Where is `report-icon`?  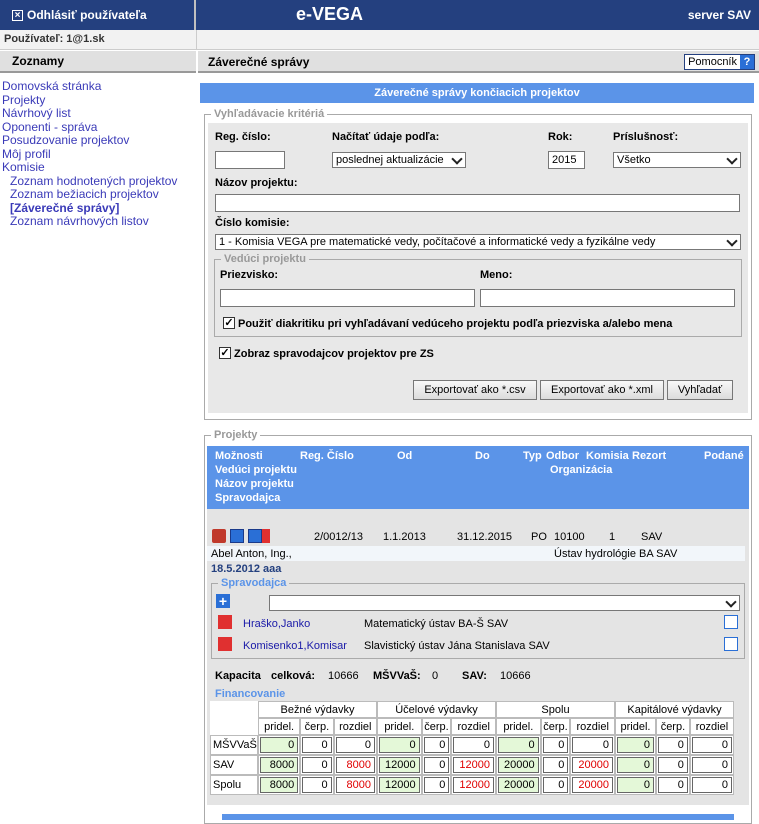
report-icon is located at coordinates (255, 536).